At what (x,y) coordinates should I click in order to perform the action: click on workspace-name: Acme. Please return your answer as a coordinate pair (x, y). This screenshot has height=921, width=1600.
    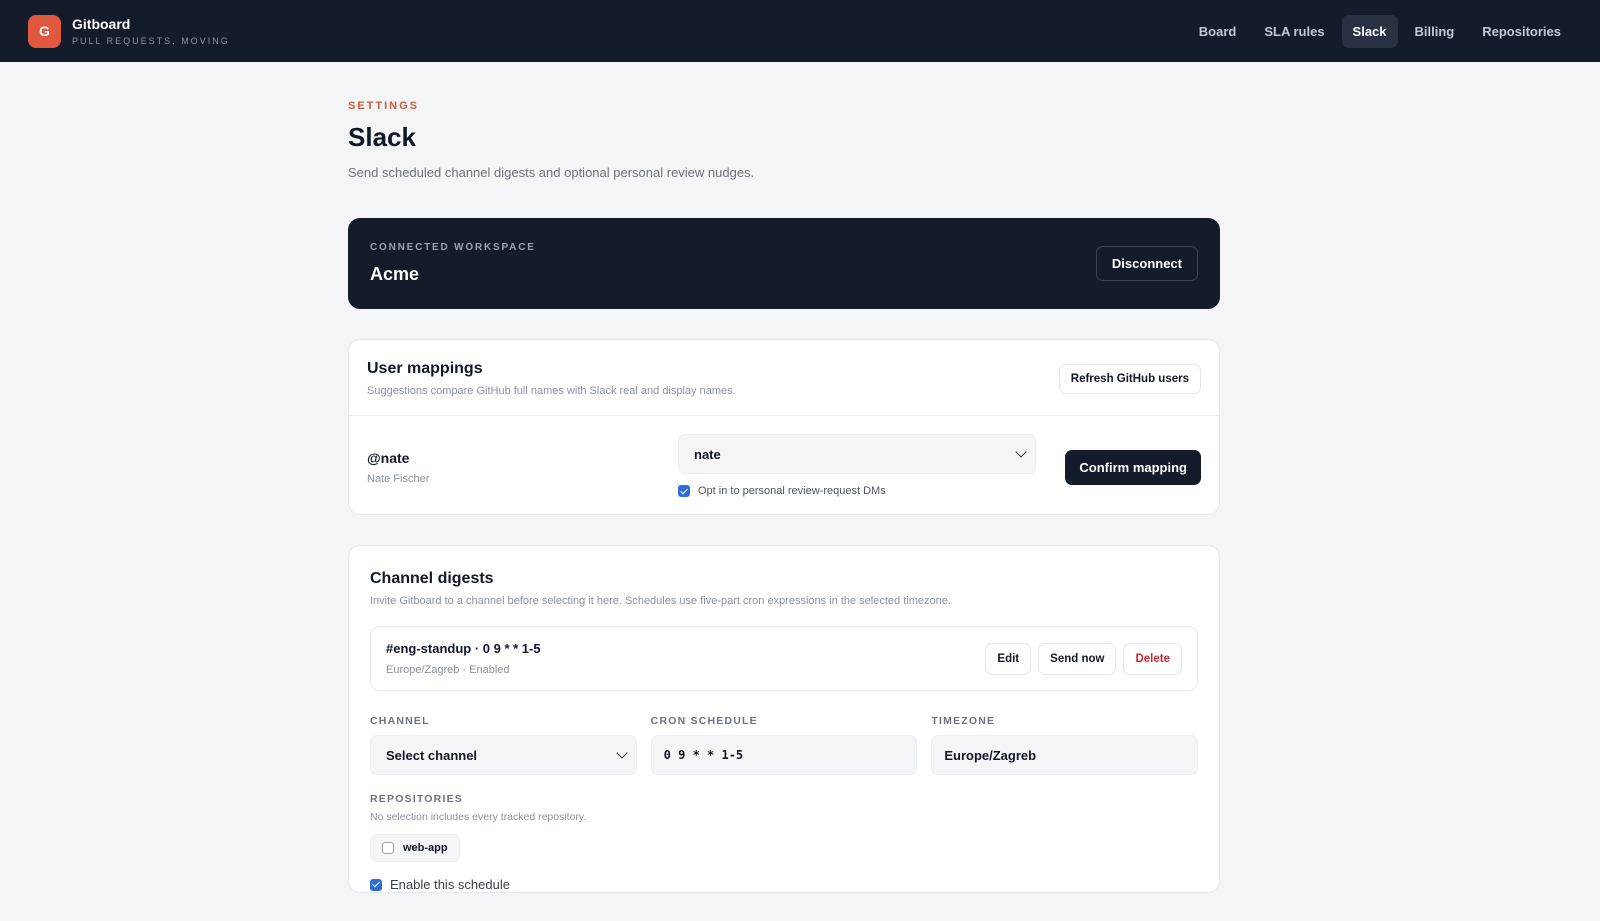
    Looking at the image, I should click on (395, 274).